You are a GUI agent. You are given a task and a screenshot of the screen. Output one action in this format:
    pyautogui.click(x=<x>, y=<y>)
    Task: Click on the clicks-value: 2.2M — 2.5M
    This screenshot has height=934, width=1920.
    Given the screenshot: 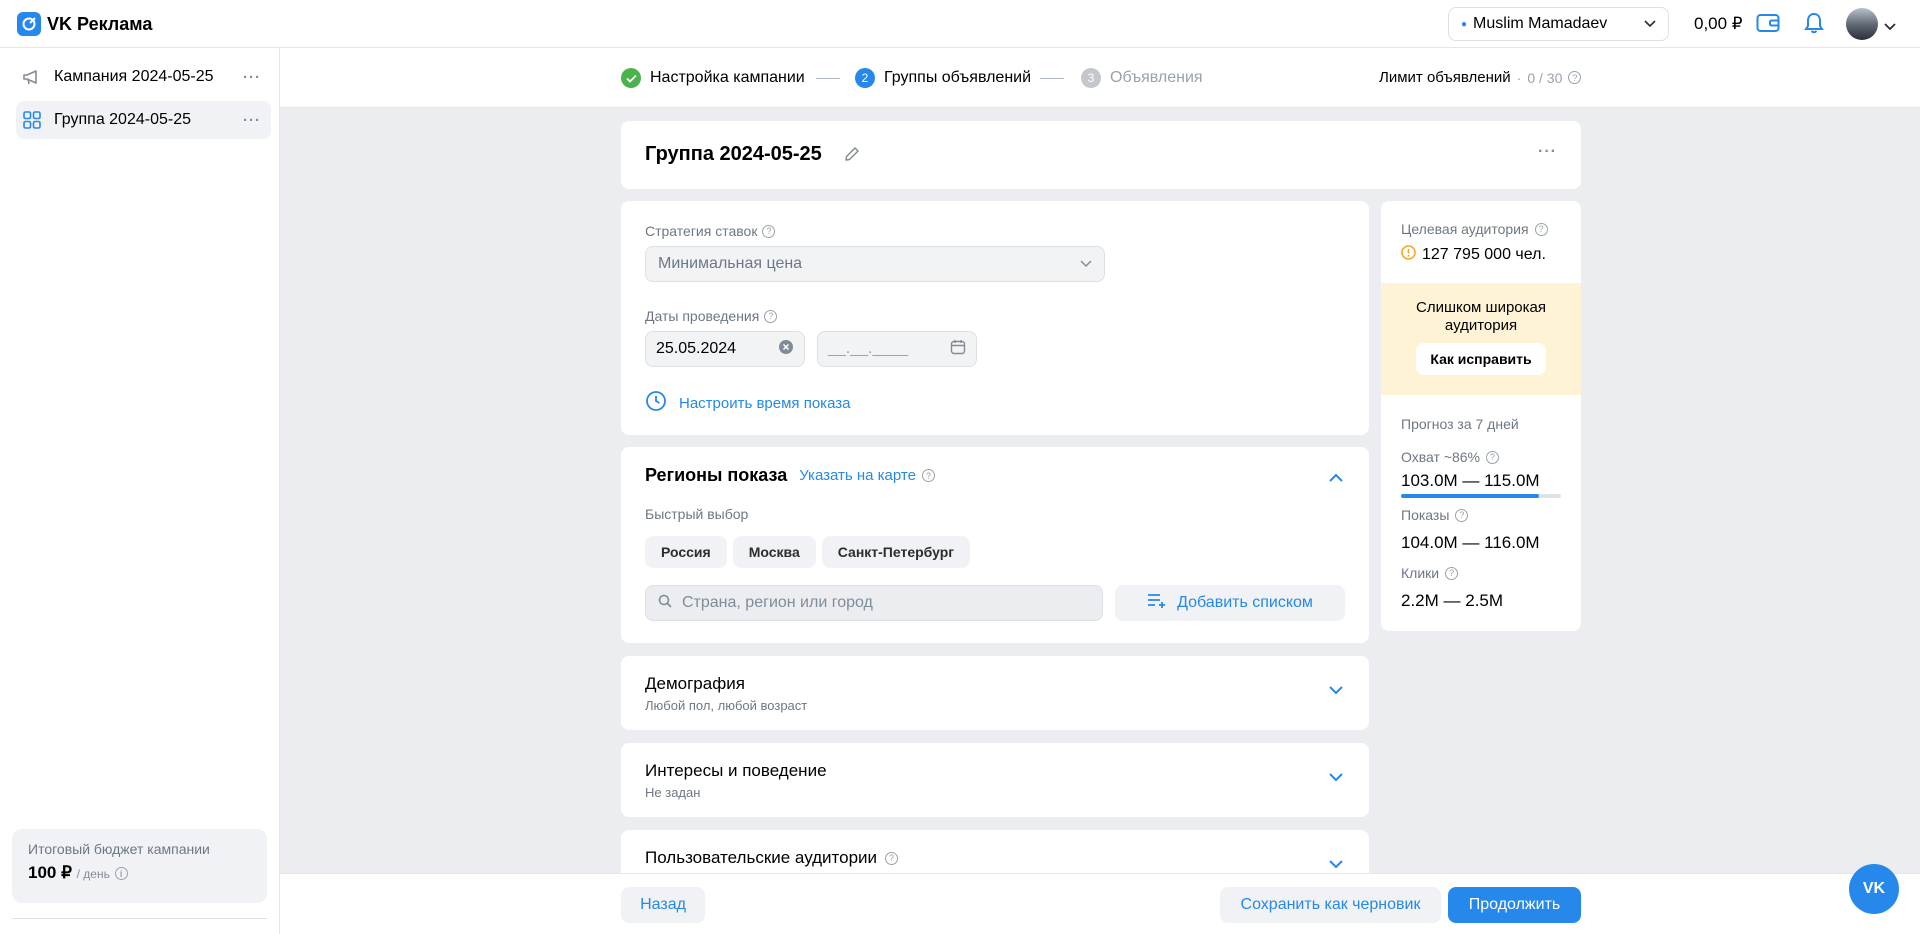 What is the action you would take?
    pyautogui.click(x=1452, y=600)
    